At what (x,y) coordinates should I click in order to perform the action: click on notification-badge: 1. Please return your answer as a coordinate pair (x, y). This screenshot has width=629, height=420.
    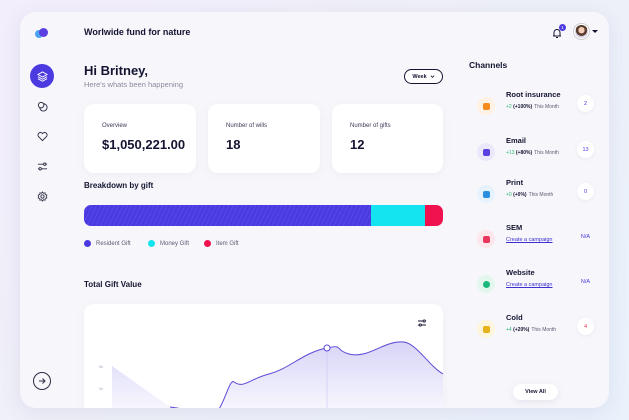
    Looking at the image, I should click on (562, 27).